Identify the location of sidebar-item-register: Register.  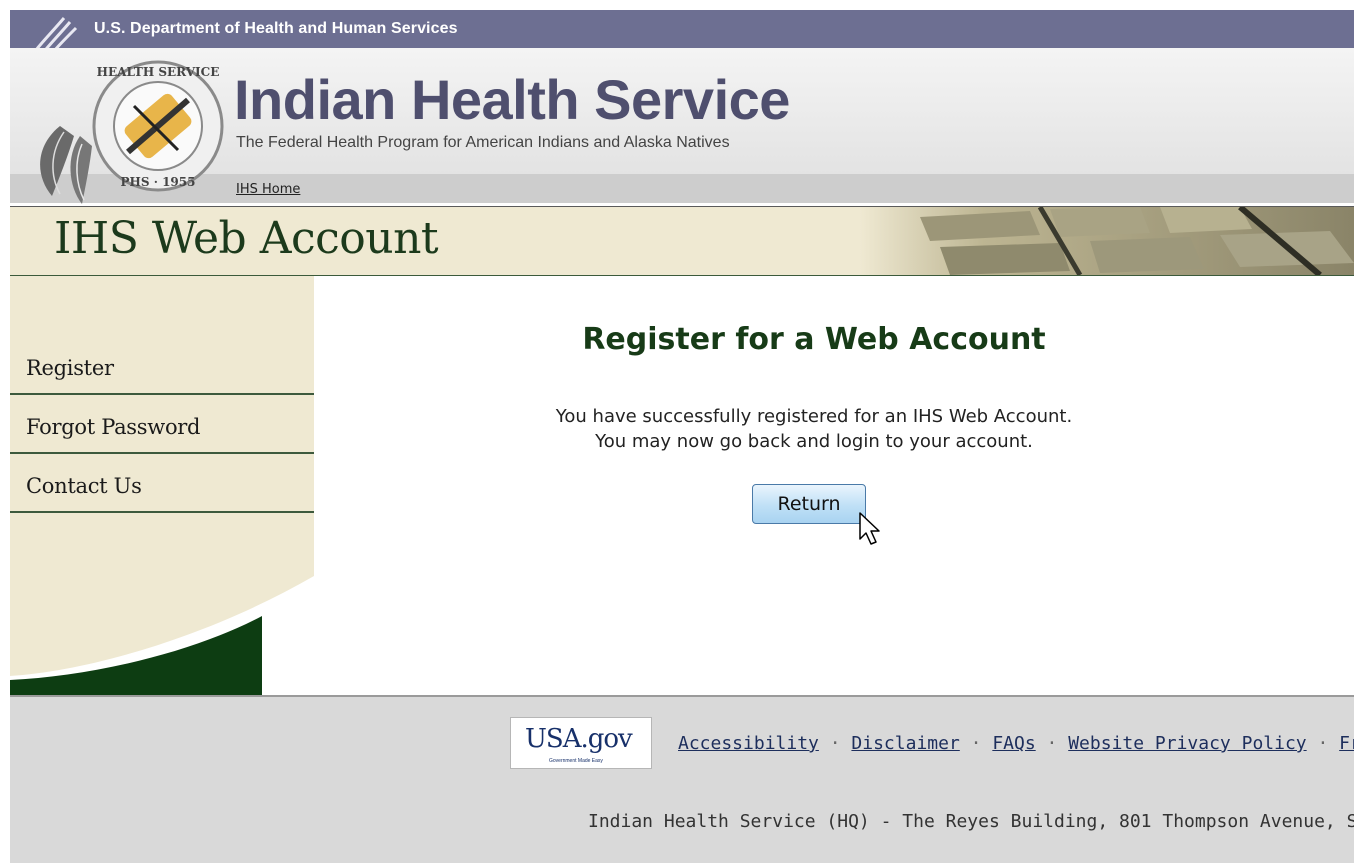
(162, 365).